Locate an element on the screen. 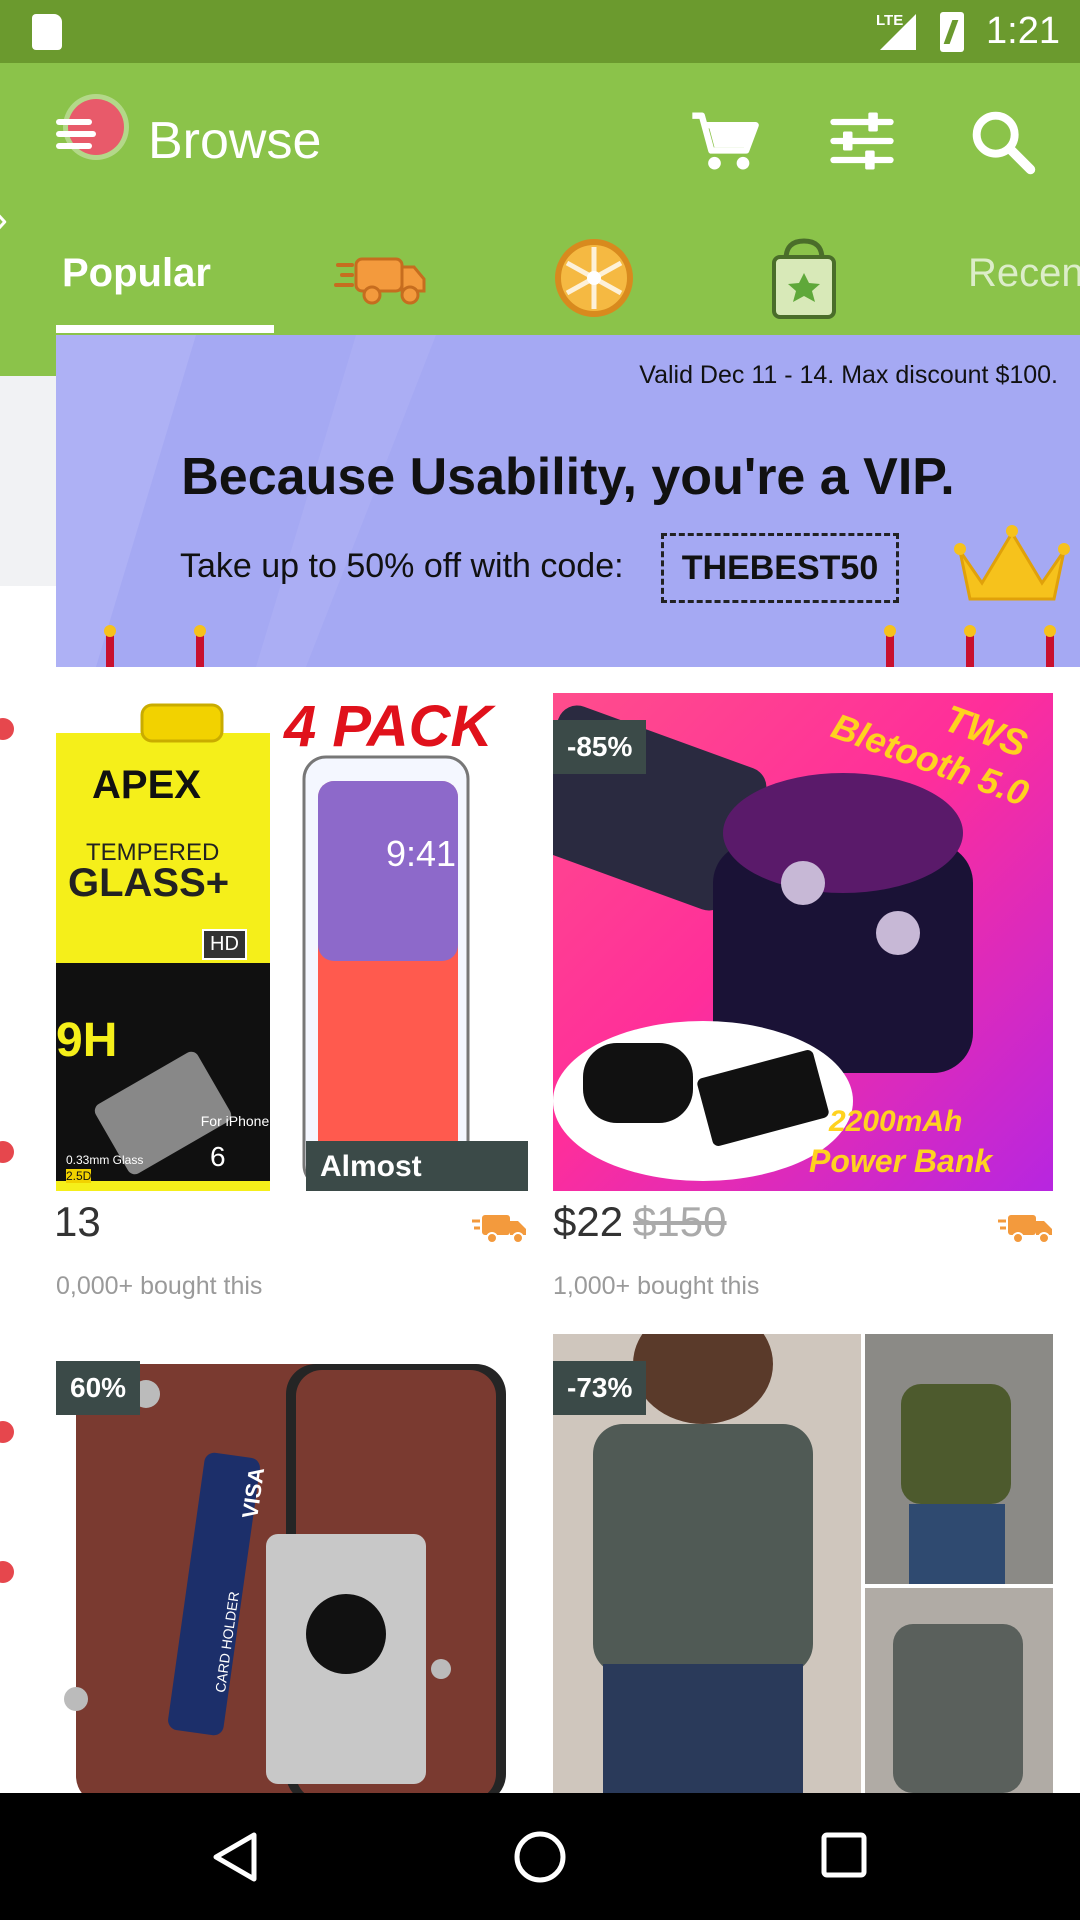  back-icon is located at coordinates (235, 1857).